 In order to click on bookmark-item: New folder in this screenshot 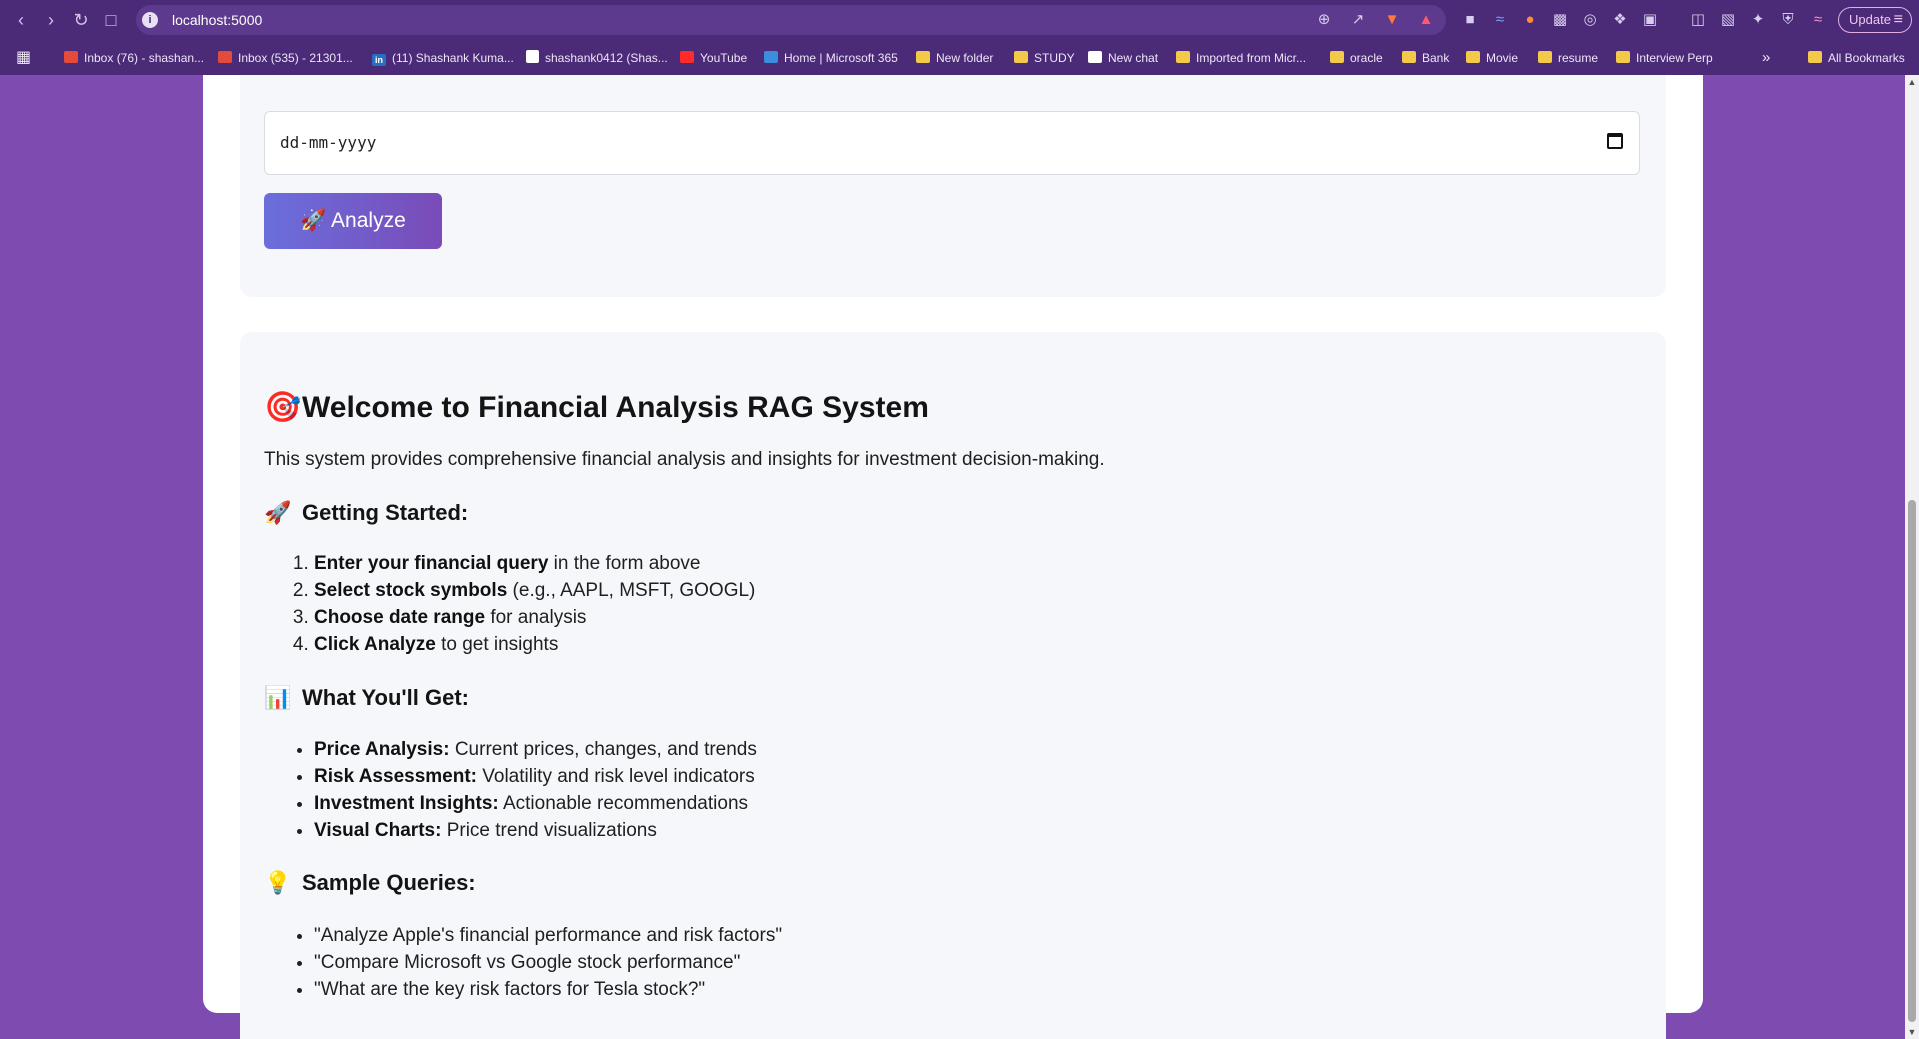, I will do `click(954, 58)`.